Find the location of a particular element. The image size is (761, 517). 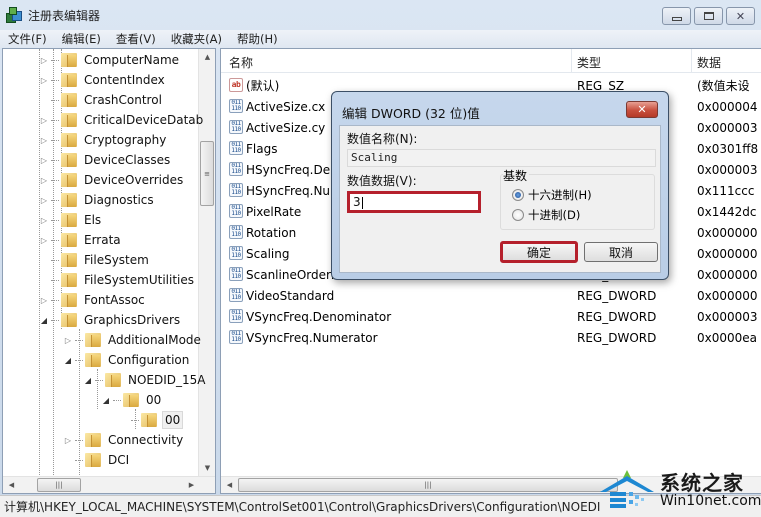

tree-item-label: GraphicsDrivers is located at coordinates (132, 320).